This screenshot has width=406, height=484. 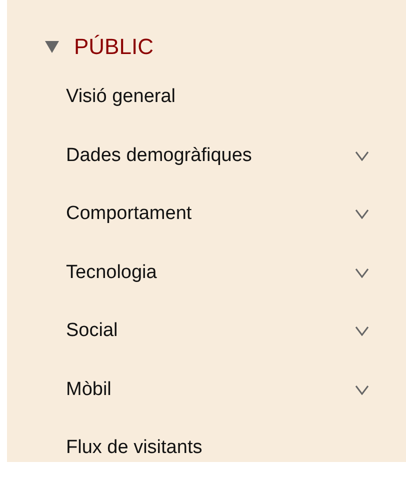 What do you see at coordinates (206, 331) in the screenshot?
I see `menu-item: Social` at bounding box center [206, 331].